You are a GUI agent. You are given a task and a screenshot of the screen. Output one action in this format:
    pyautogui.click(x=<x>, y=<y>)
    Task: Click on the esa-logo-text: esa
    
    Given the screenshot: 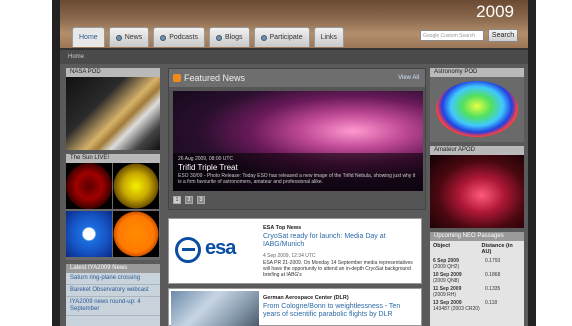 What is the action you would take?
    pyautogui.click(x=220, y=248)
    